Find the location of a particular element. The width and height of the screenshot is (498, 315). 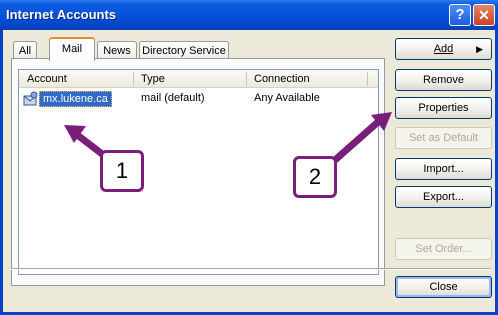

add-label: Add is located at coordinates (443, 49).